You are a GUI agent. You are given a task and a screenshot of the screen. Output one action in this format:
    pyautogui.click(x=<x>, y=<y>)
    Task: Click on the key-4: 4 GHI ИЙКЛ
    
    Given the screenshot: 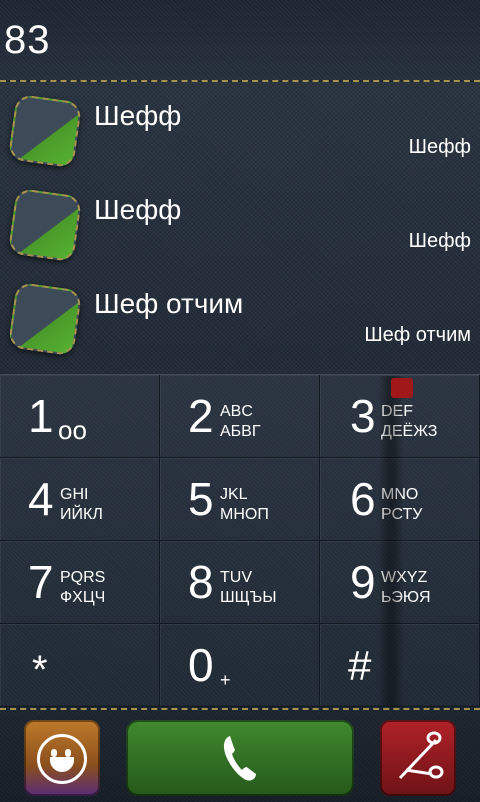 What is the action you would take?
    pyautogui.click(x=80, y=499)
    